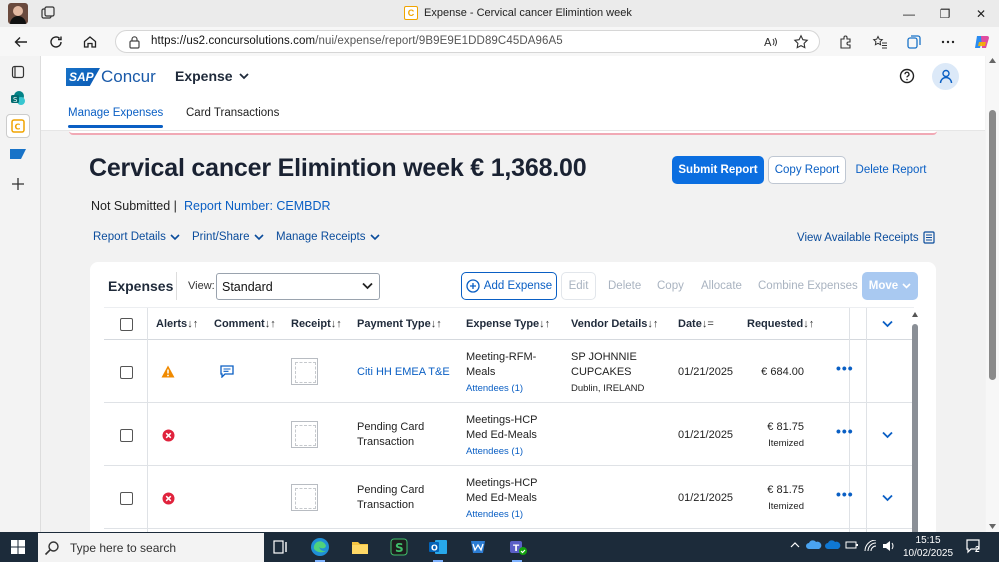 The image size is (999, 562). Describe the element at coordinates (129, 237) in the screenshot. I see `report-details-label: Report Details` at that location.